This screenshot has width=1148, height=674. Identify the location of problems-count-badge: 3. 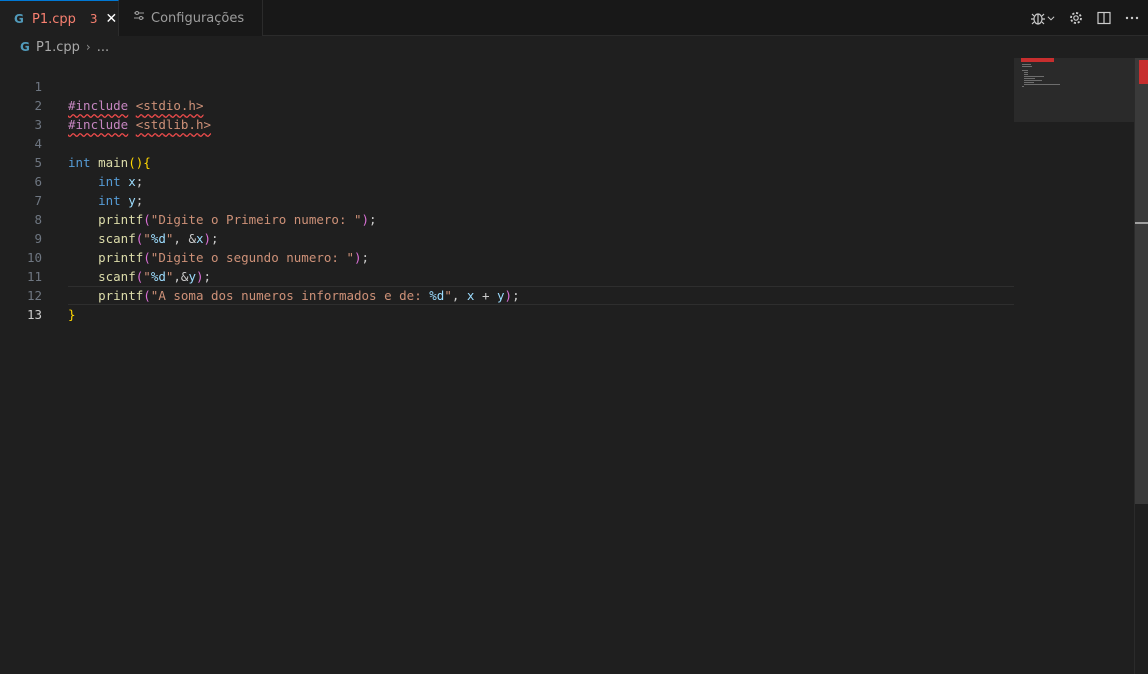
(93, 19).